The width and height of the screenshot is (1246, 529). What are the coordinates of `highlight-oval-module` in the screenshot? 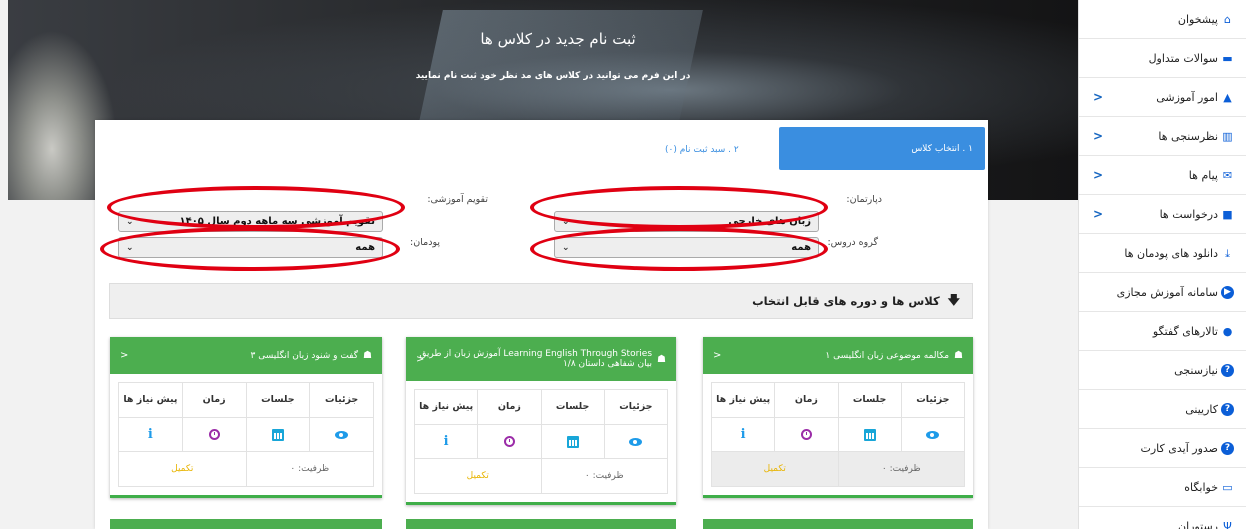 It's located at (250, 249).